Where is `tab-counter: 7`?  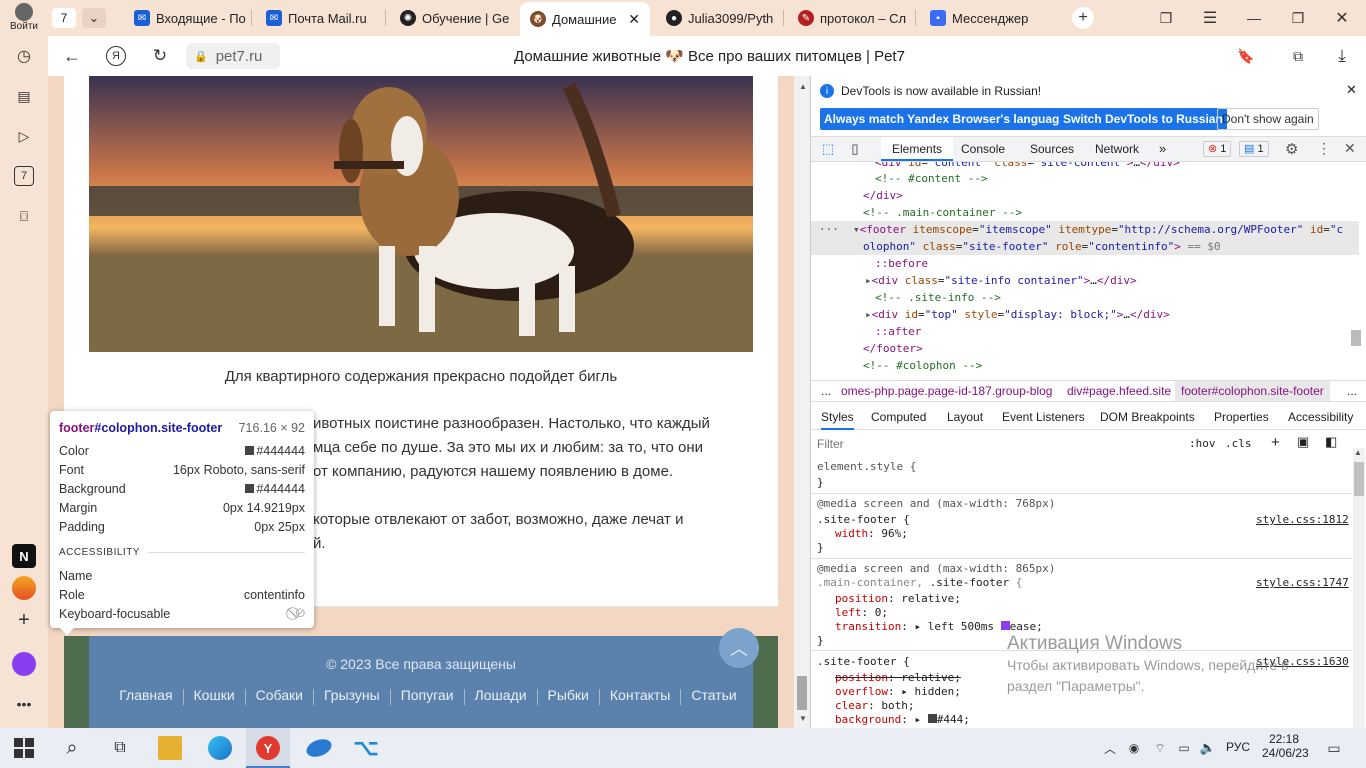 tab-counter: 7 is located at coordinates (64, 18).